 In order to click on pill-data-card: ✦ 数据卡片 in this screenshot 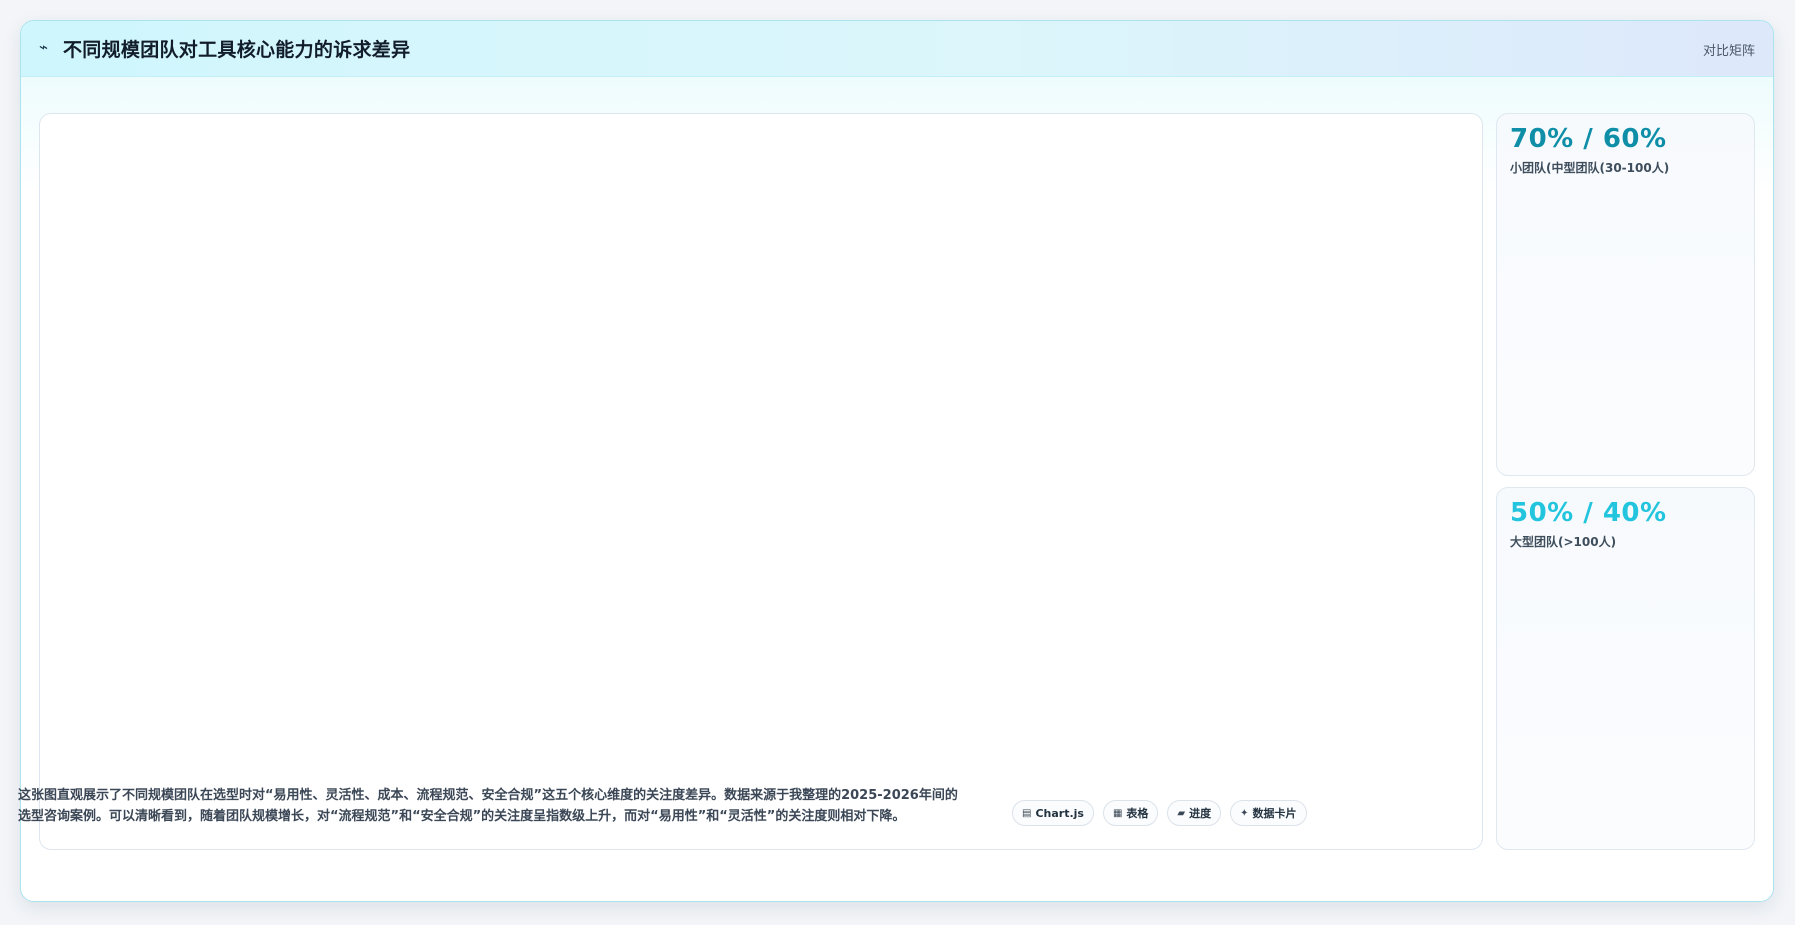, I will do `click(1268, 813)`.